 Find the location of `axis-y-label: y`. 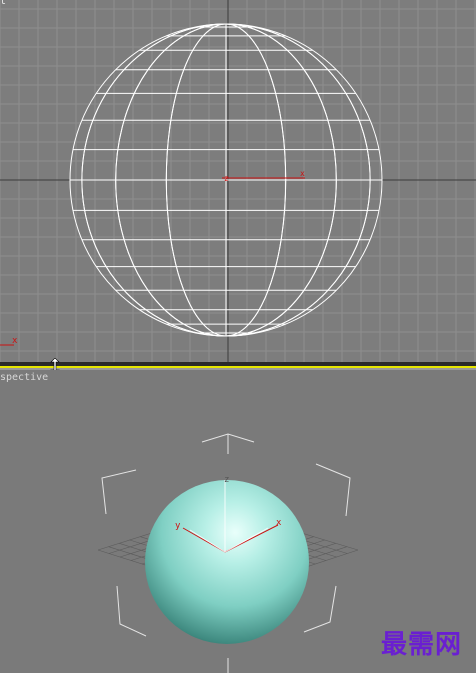

axis-y-label: y is located at coordinates (178, 526).